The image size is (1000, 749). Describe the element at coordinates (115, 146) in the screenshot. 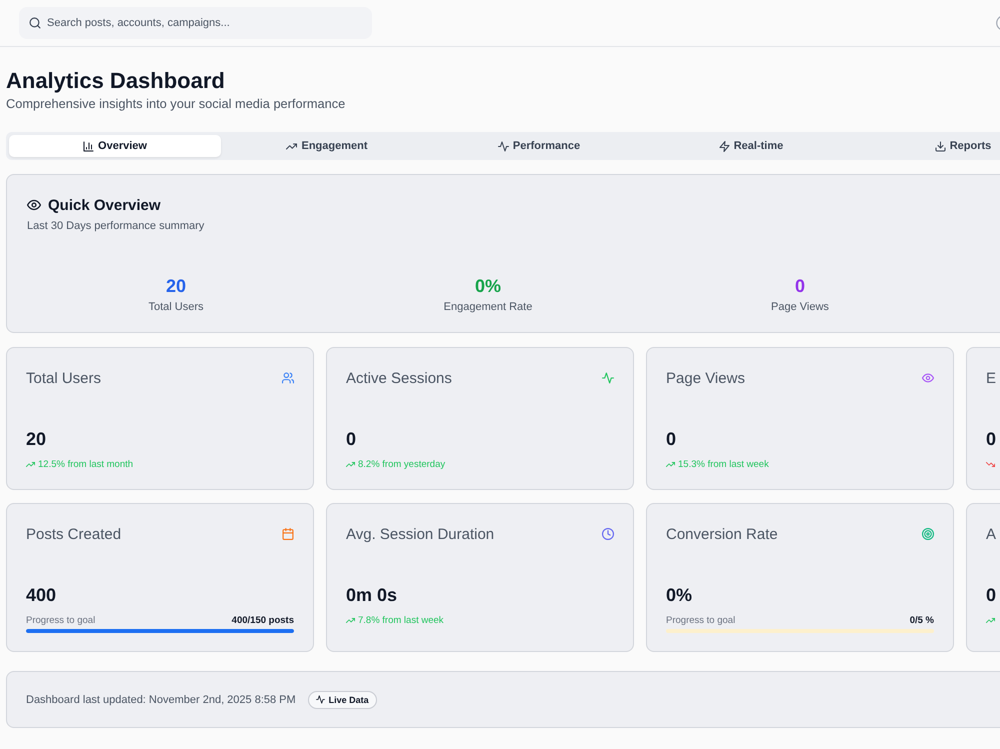

I see `tab: Overview` at that location.